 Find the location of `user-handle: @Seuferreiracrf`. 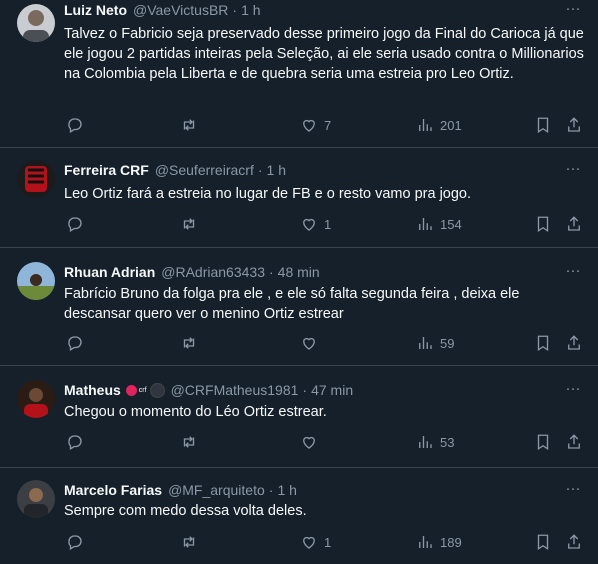

user-handle: @Seuferreiracrf is located at coordinates (204, 170).